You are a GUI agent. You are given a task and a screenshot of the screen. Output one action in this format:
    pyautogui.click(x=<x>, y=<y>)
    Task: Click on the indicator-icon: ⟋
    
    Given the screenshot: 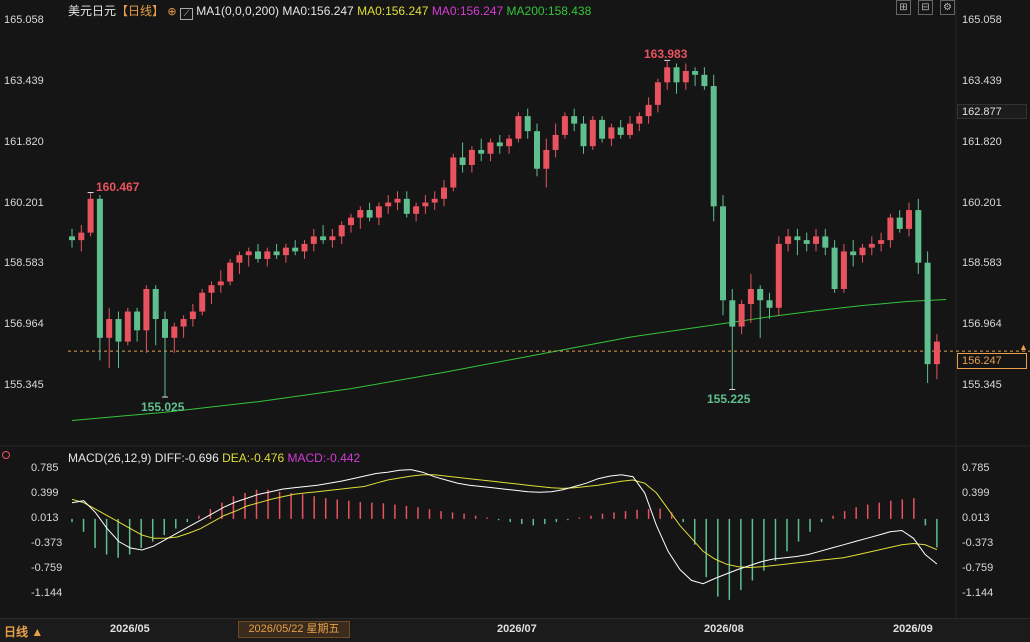 What is the action you would take?
    pyautogui.click(x=186, y=14)
    